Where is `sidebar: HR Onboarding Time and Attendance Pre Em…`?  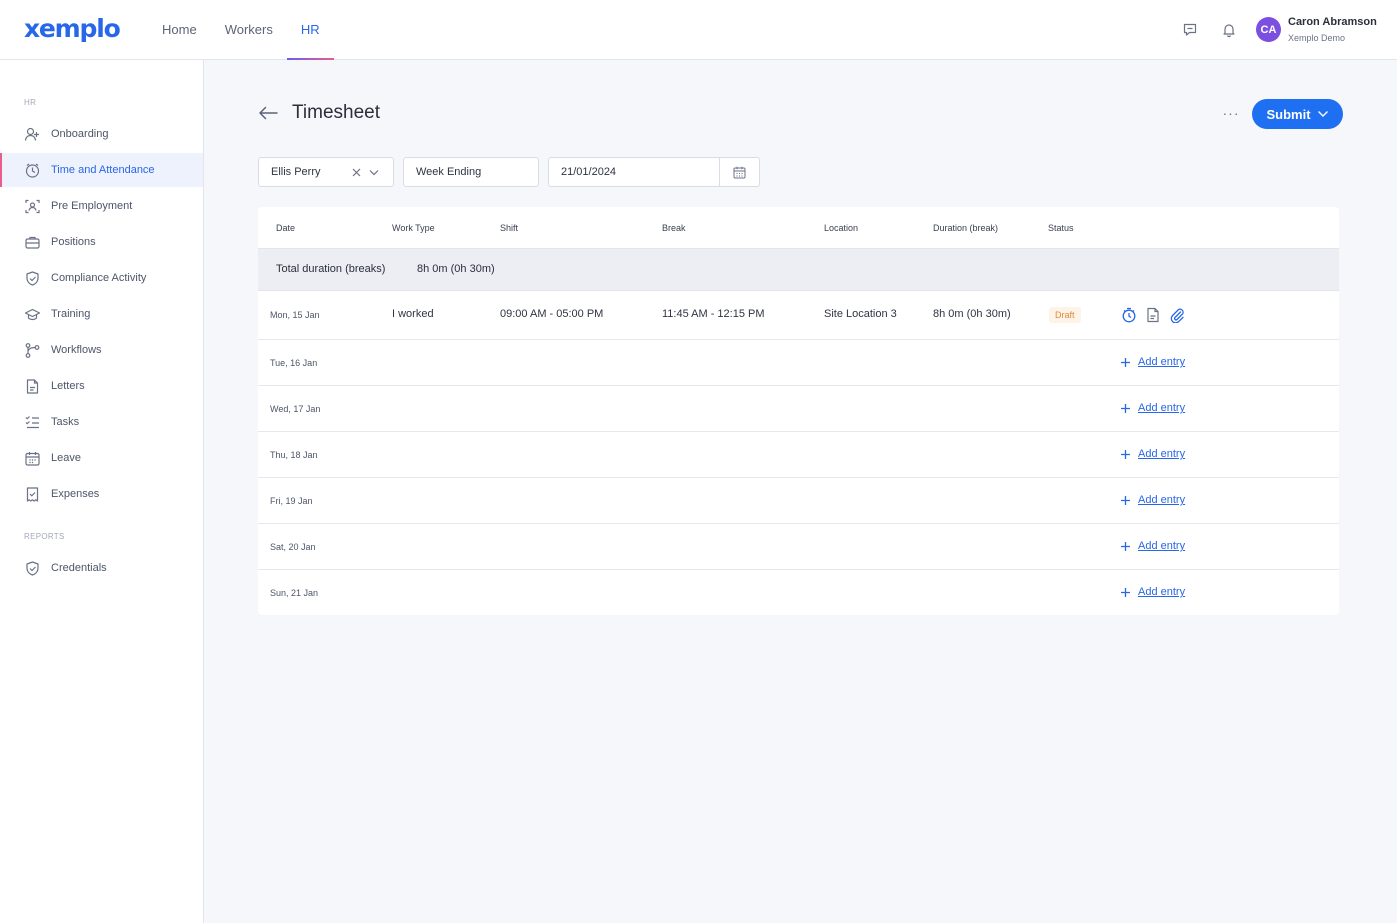 sidebar: HR Onboarding Time and Attendance Pre Em… is located at coordinates (102, 491).